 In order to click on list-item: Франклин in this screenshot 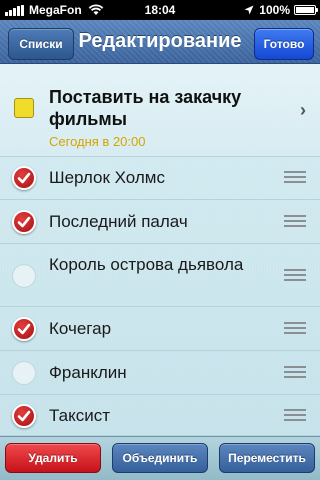, I will do `click(160, 373)`.